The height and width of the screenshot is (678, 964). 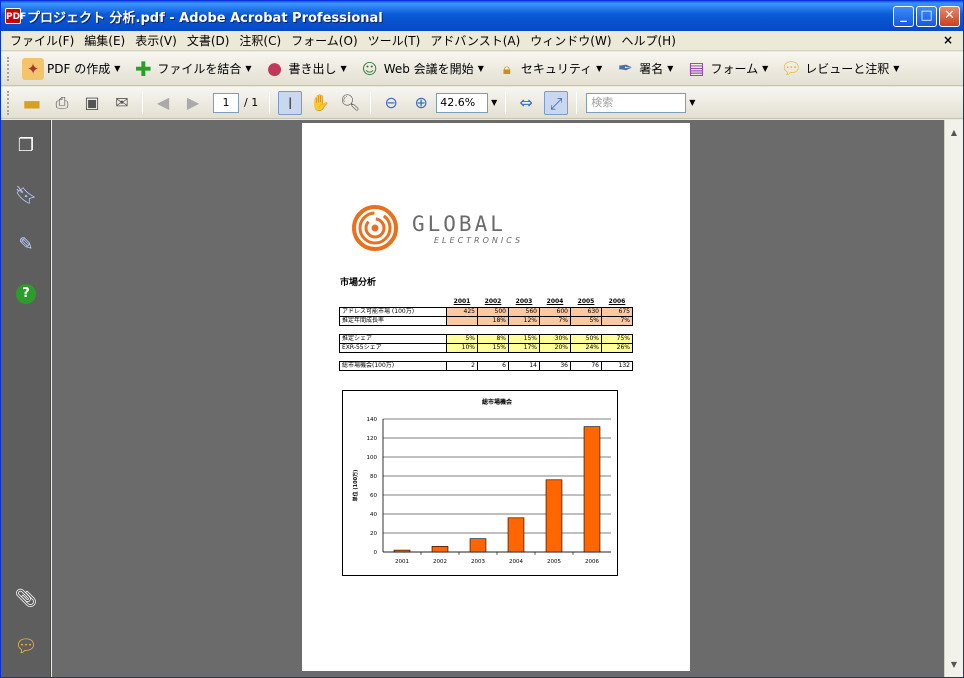 What do you see at coordinates (948, 40) in the screenshot?
I see `document-close-icon: ×` at bounding box center [948, 40].